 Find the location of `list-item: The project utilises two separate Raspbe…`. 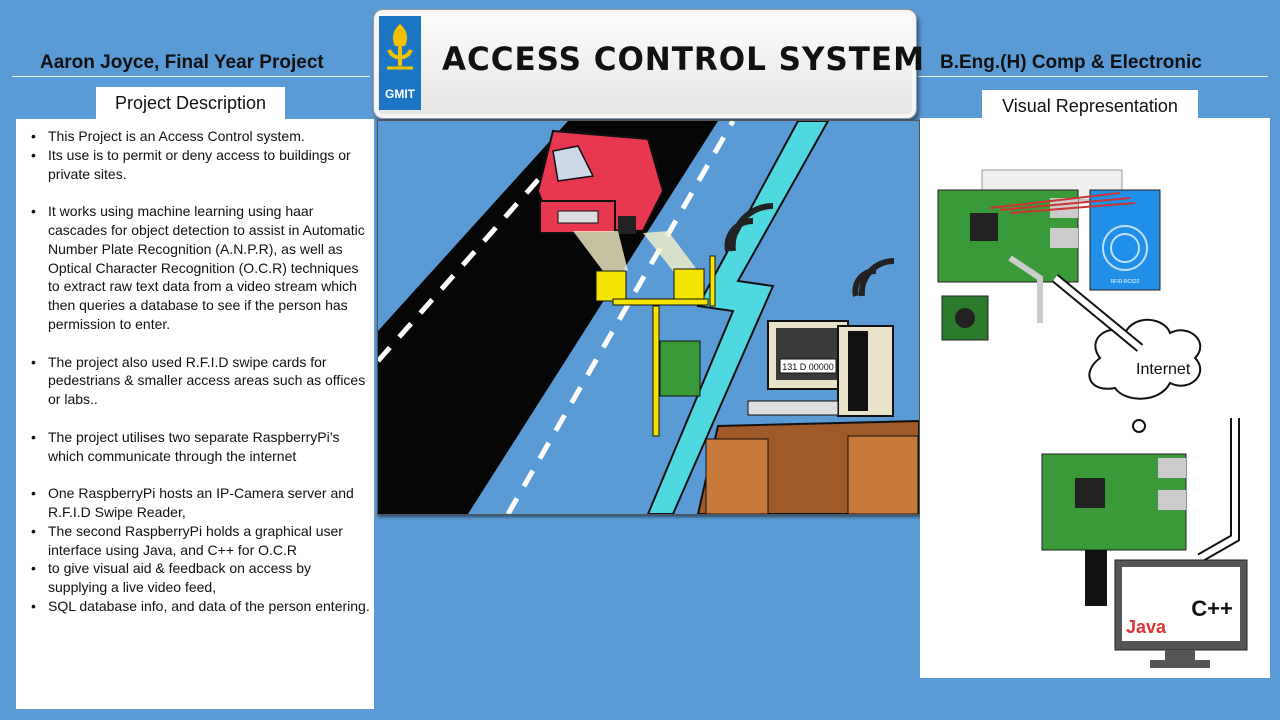

list-item: The project utilises two separate Raspbe… is located at coordinates (195, 447).